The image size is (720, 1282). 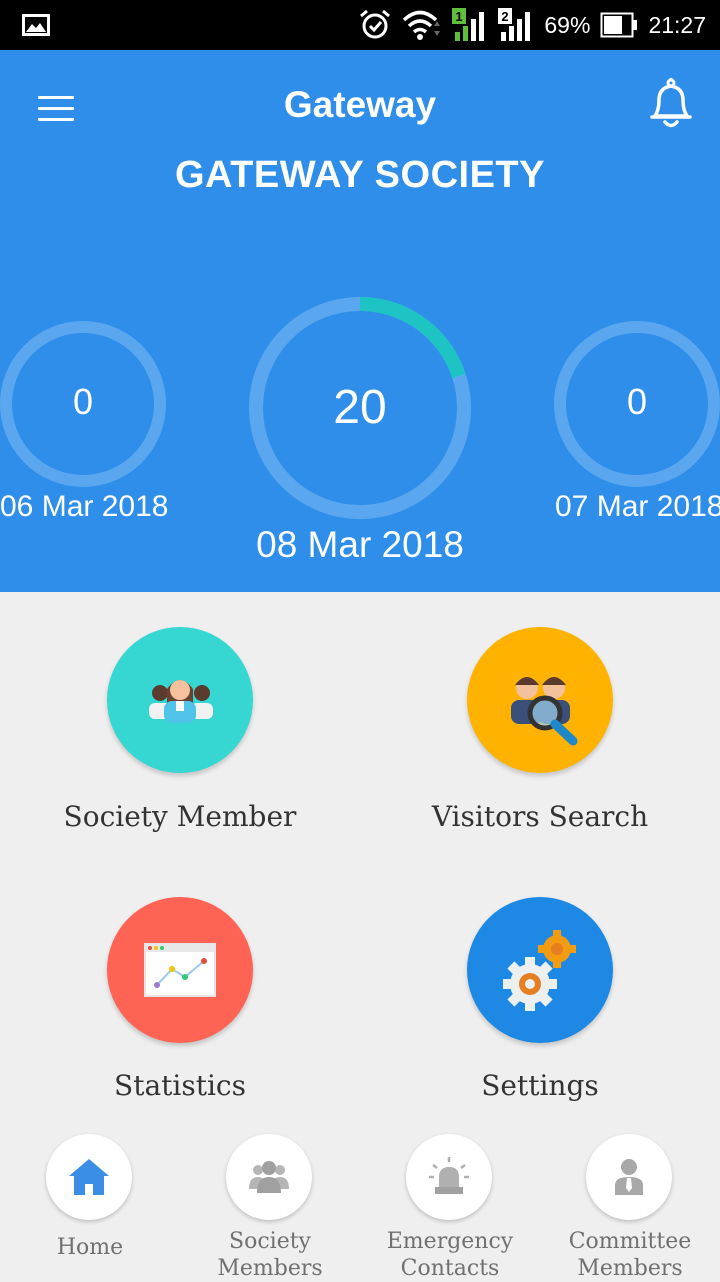 What do you see at coordinates (630, 1255) in the screenshot?
I see `nav-committee-members-label: Committee Members` at bounding box center [630, 1255].